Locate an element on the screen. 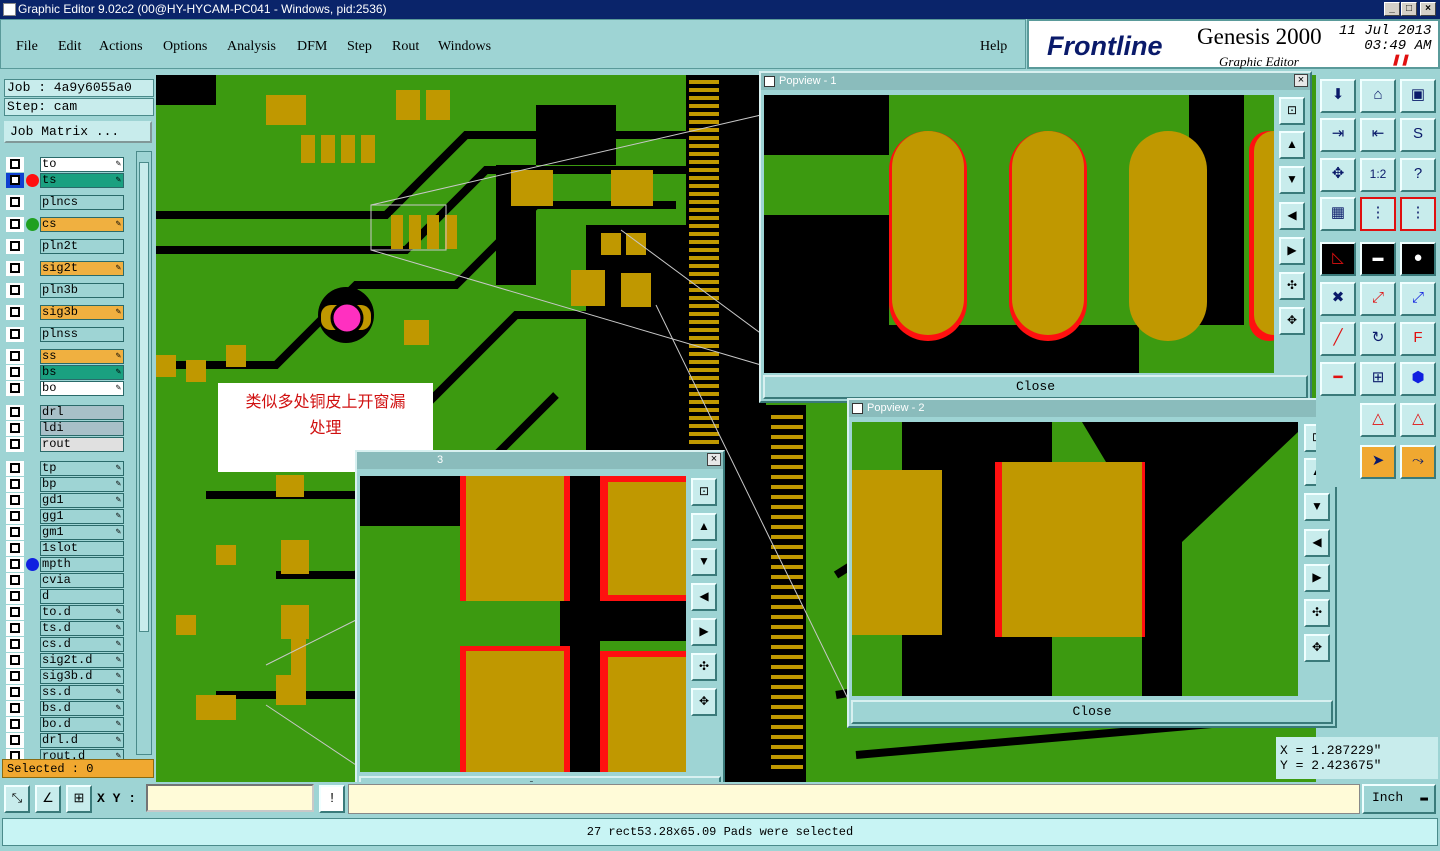 This screenshot has height=851, width=1440. menu-file: File is located at coordinates (27, 47).